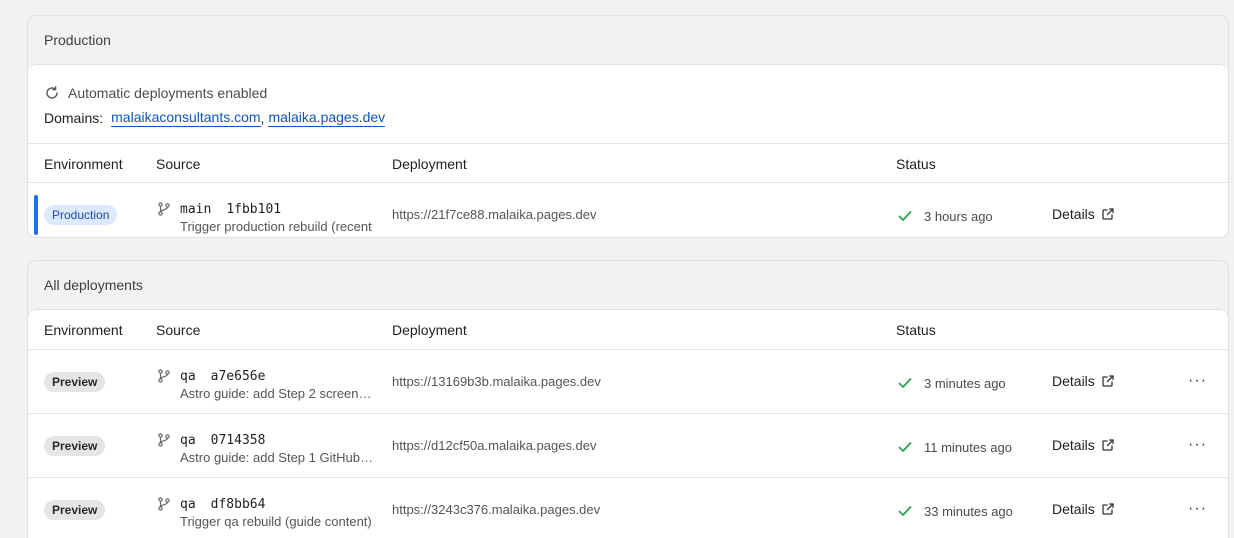 The image size is (1234, 538). Describe the element at coordinates (36, 215) in the screenshot. I see `production-indicator-bar` at that location.